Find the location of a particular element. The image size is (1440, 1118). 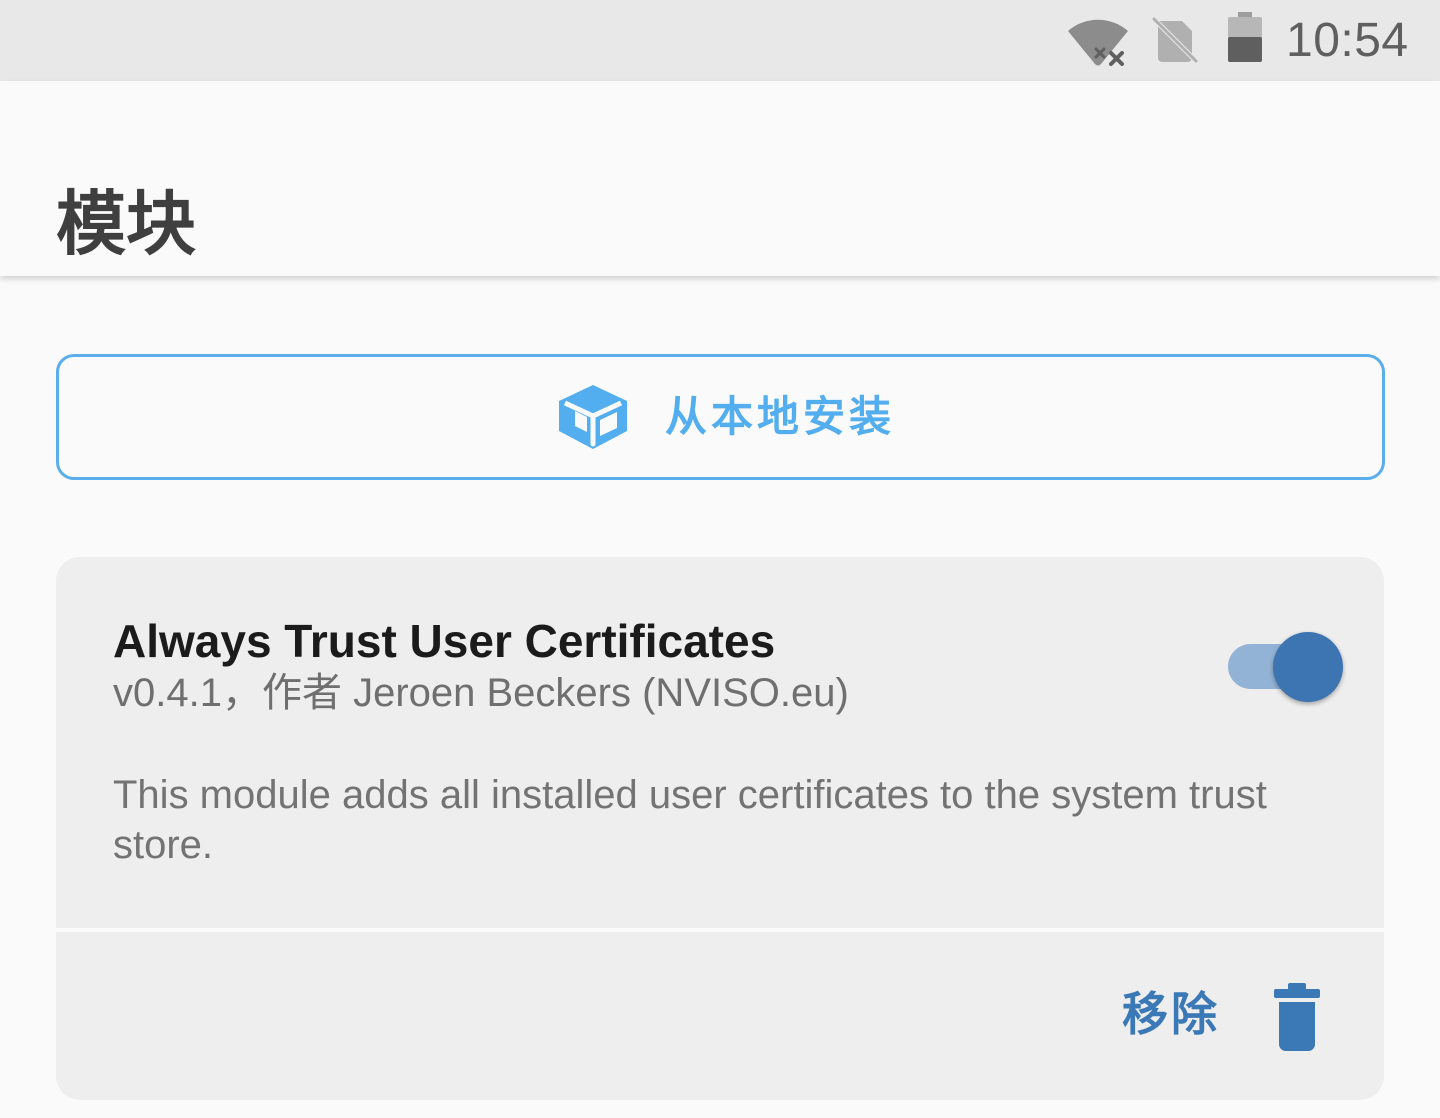

remove-module-label: 移除 is located at coordinates (1171, 1014).